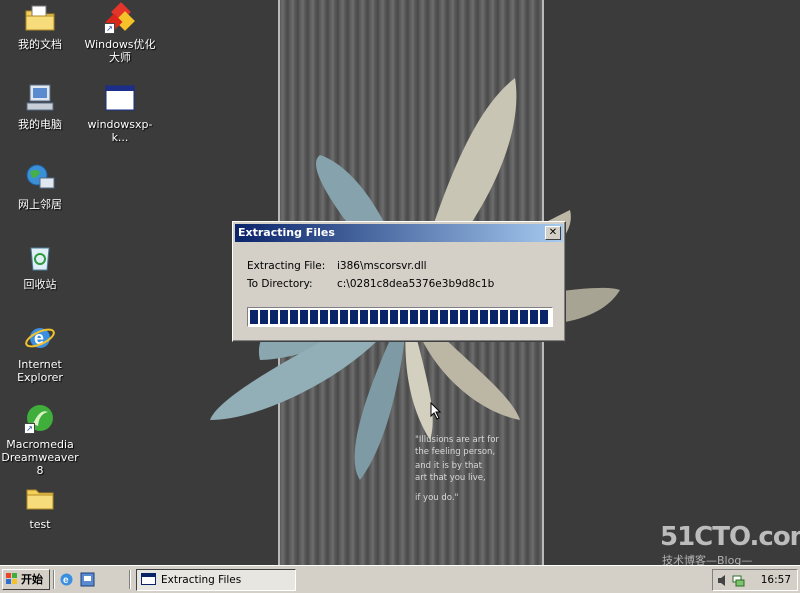 This screenshot has width=800, height=593. I want to click on progress-fill, so click(400, 317).